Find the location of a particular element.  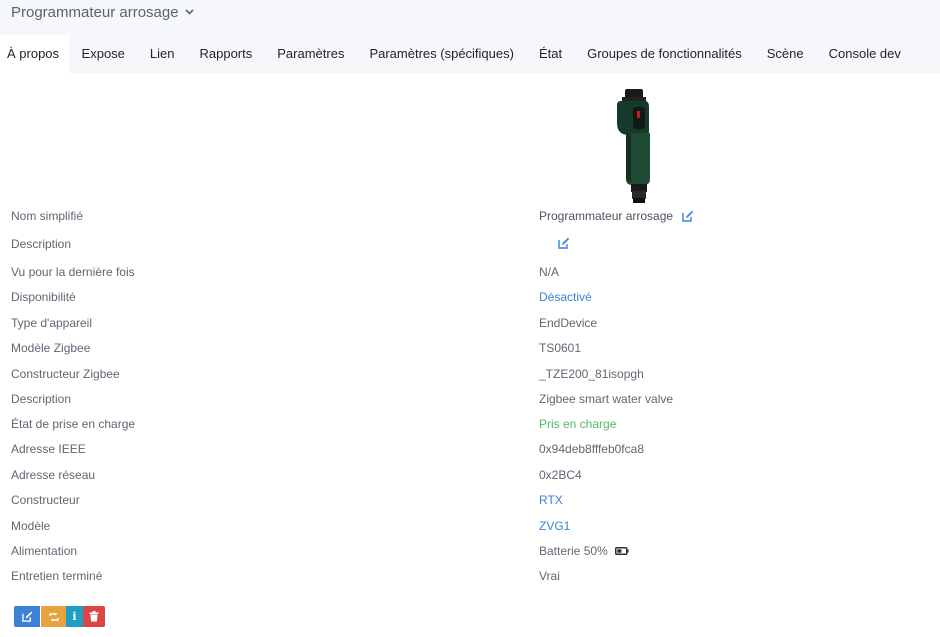

detail-zigbee-manufacturer: Constructeur Zigbee _TZE200_81isopgh is located at coordinates (470, 373).